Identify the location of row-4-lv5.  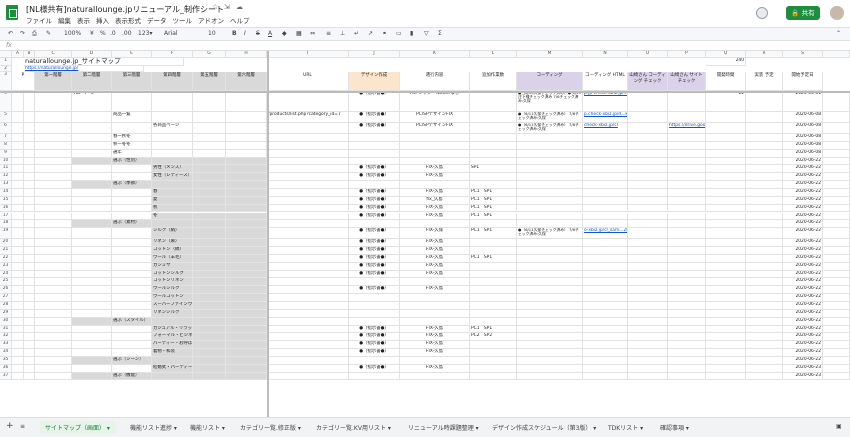
(209, 101).